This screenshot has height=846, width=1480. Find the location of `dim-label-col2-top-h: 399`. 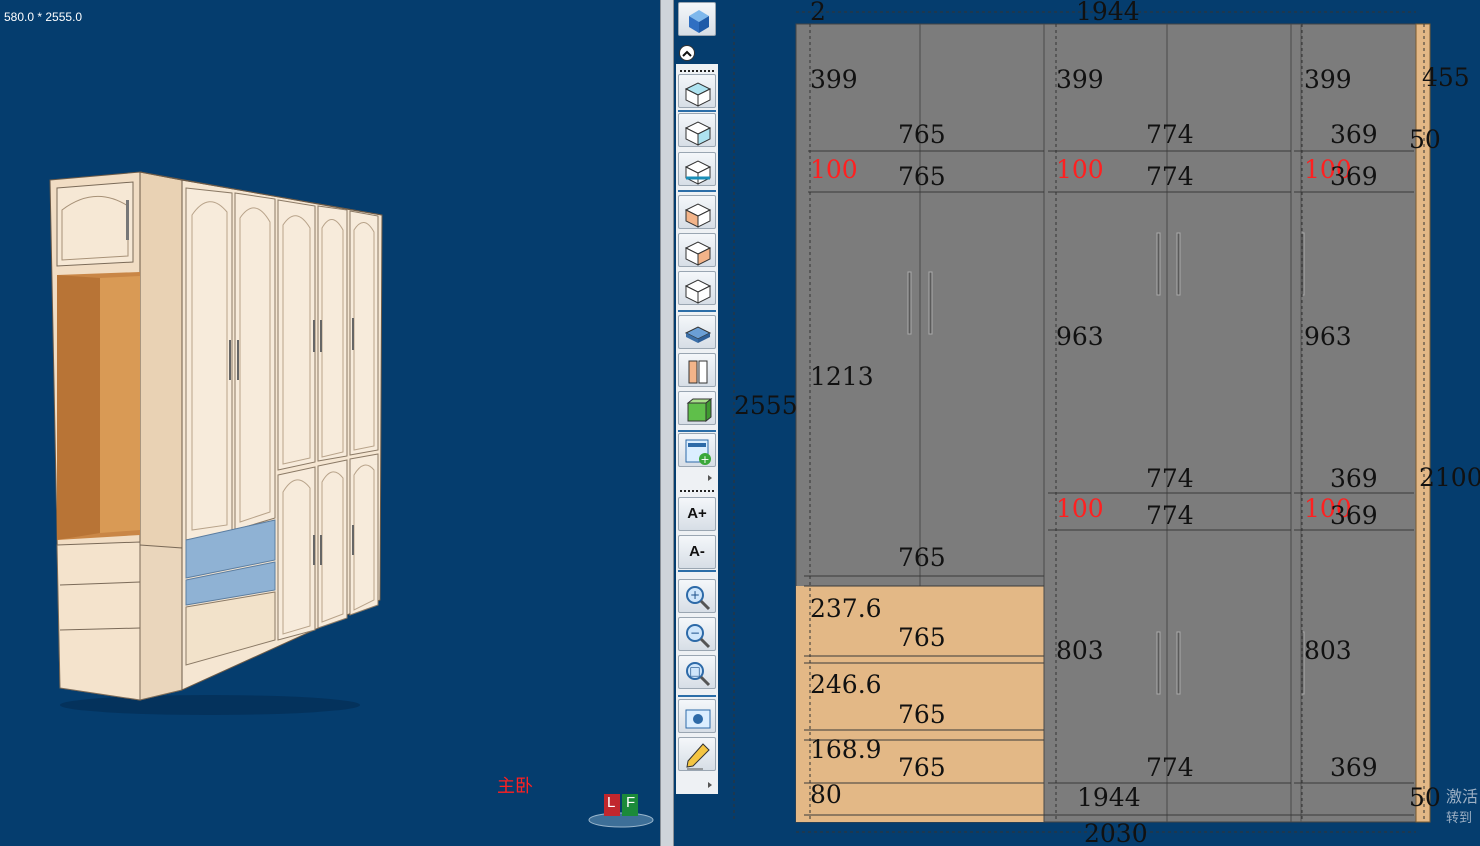

dim-label-col2-top-h: 399 is located at coordinates (1080, 79).